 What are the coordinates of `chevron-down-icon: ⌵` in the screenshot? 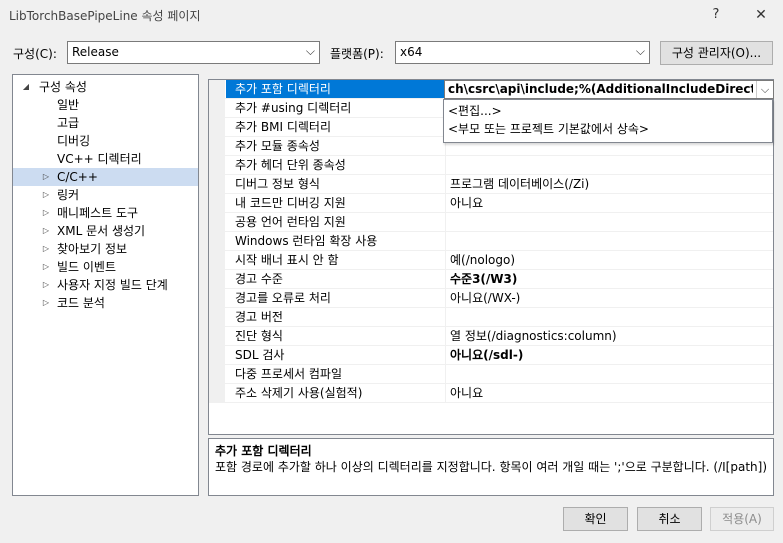 It's located at (764, 89).